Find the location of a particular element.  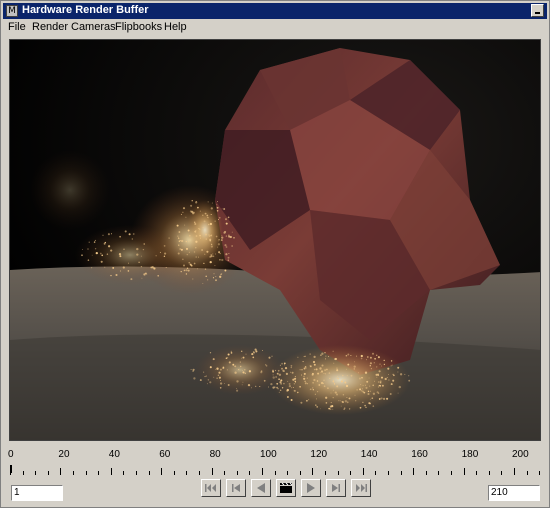

step-back-icon is located at coordinates (236, 488).